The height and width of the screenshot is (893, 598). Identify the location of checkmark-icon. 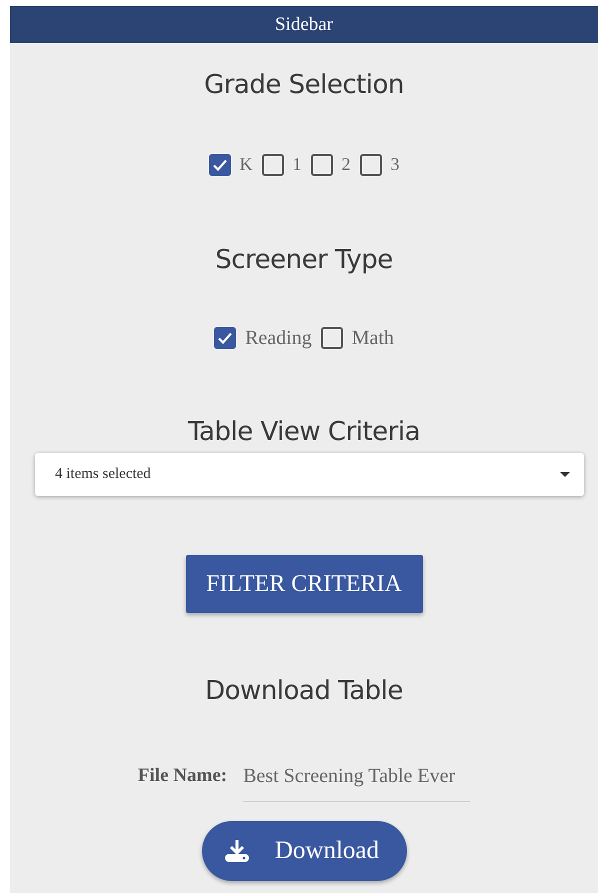
(225, 338).